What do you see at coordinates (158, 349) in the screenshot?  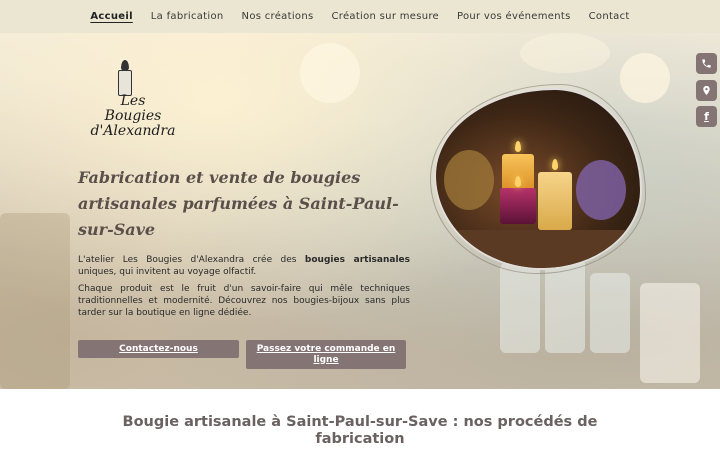 I see `contact-button: Contactez-nous` at bounding box center [158, 349].